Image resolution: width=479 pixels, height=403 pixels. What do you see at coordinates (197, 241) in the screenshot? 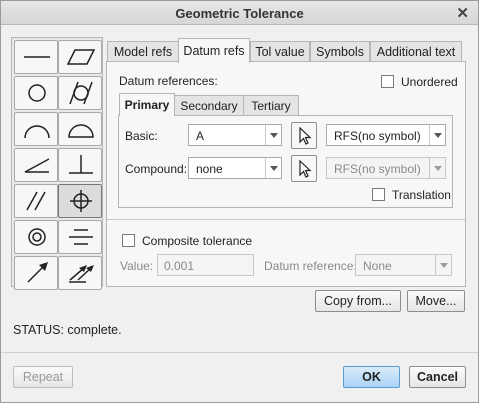
I see `composite-tolerance-label: Composite tolerance` at bounding box center [197, 241].